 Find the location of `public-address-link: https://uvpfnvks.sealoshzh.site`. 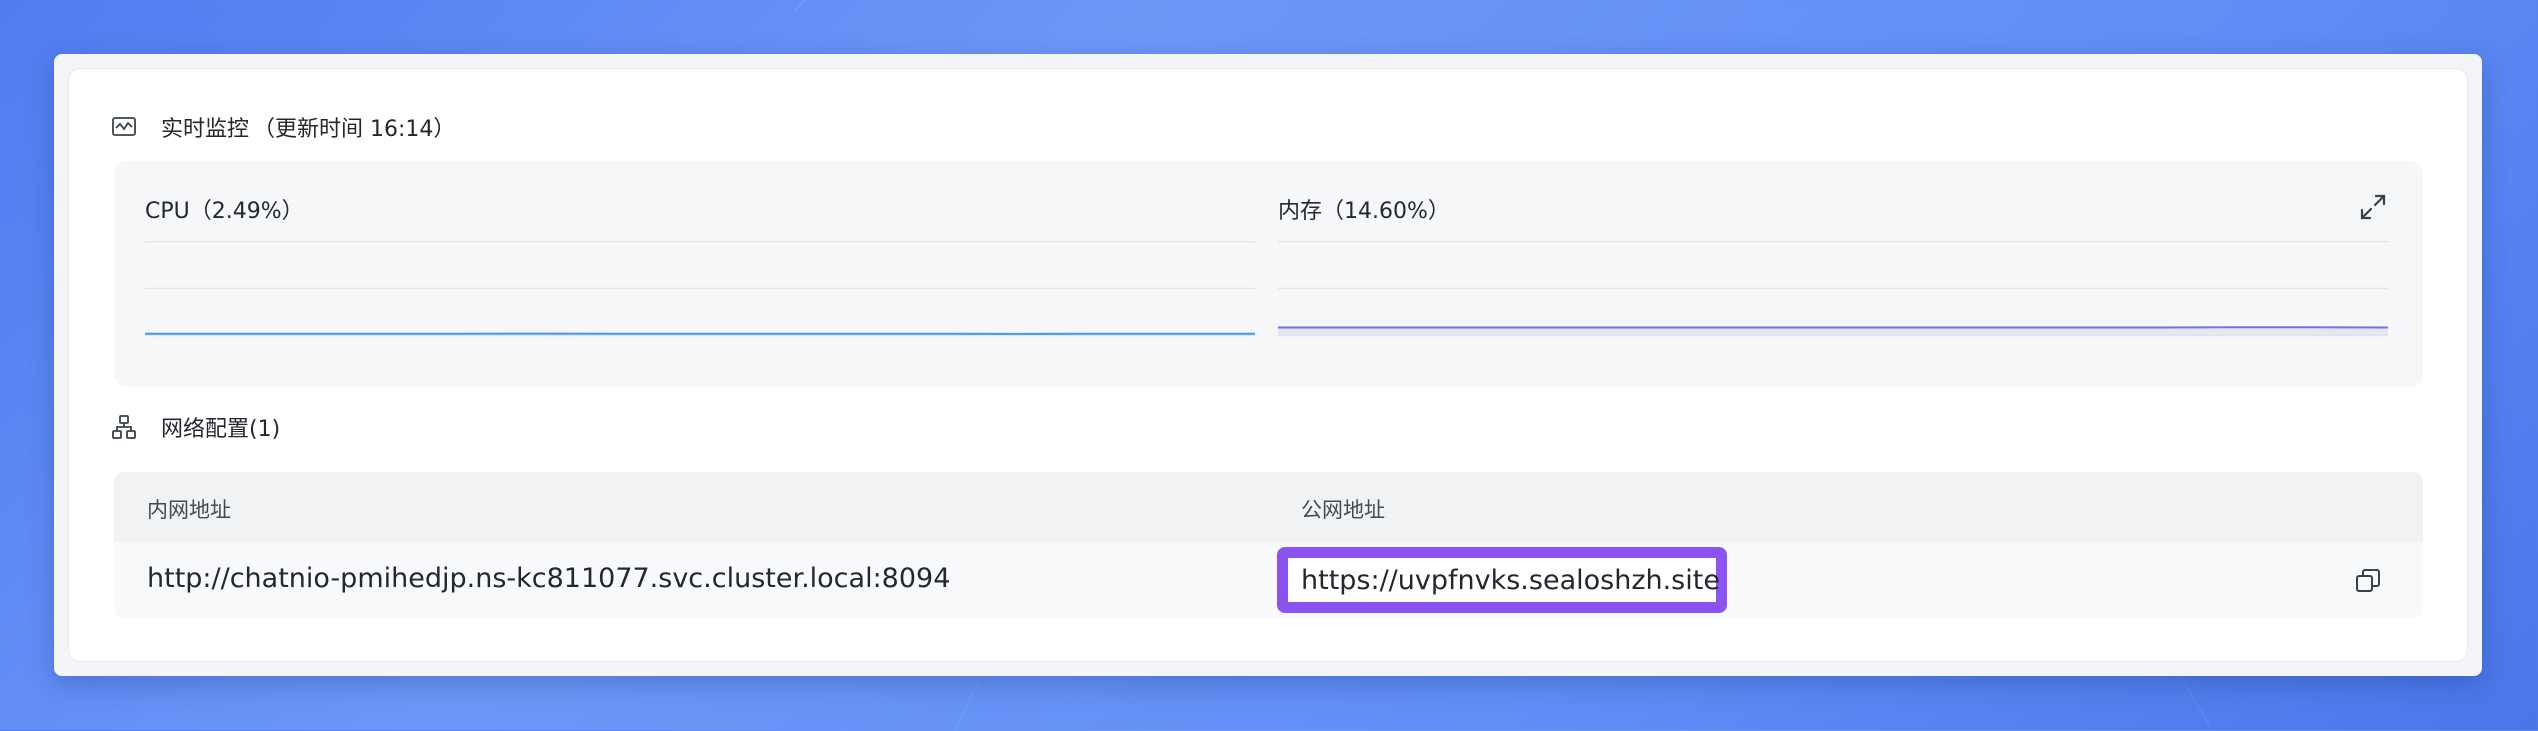

public-address-link: https://uvpfnvks.sealoshzh.site is located at coordinates (1502, 580).